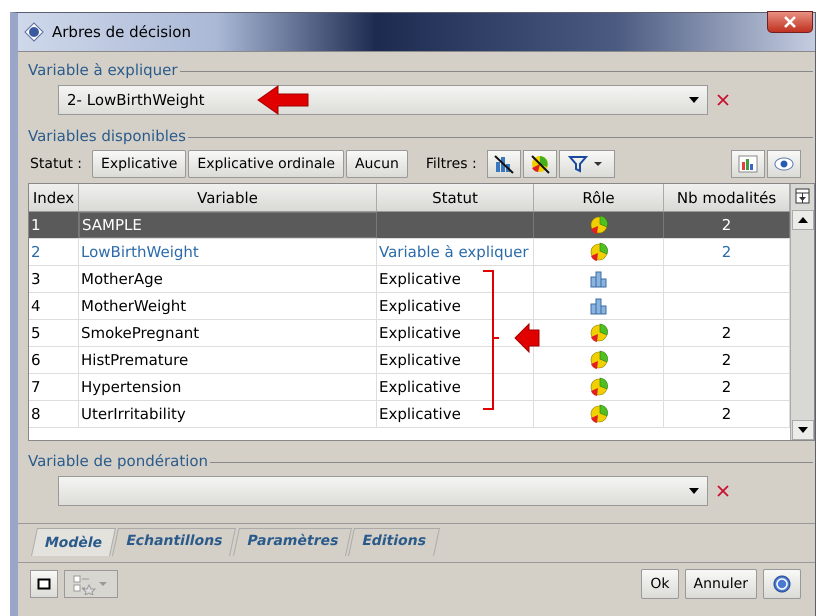  I want to click on table-cell: 4, so click(54, 306).